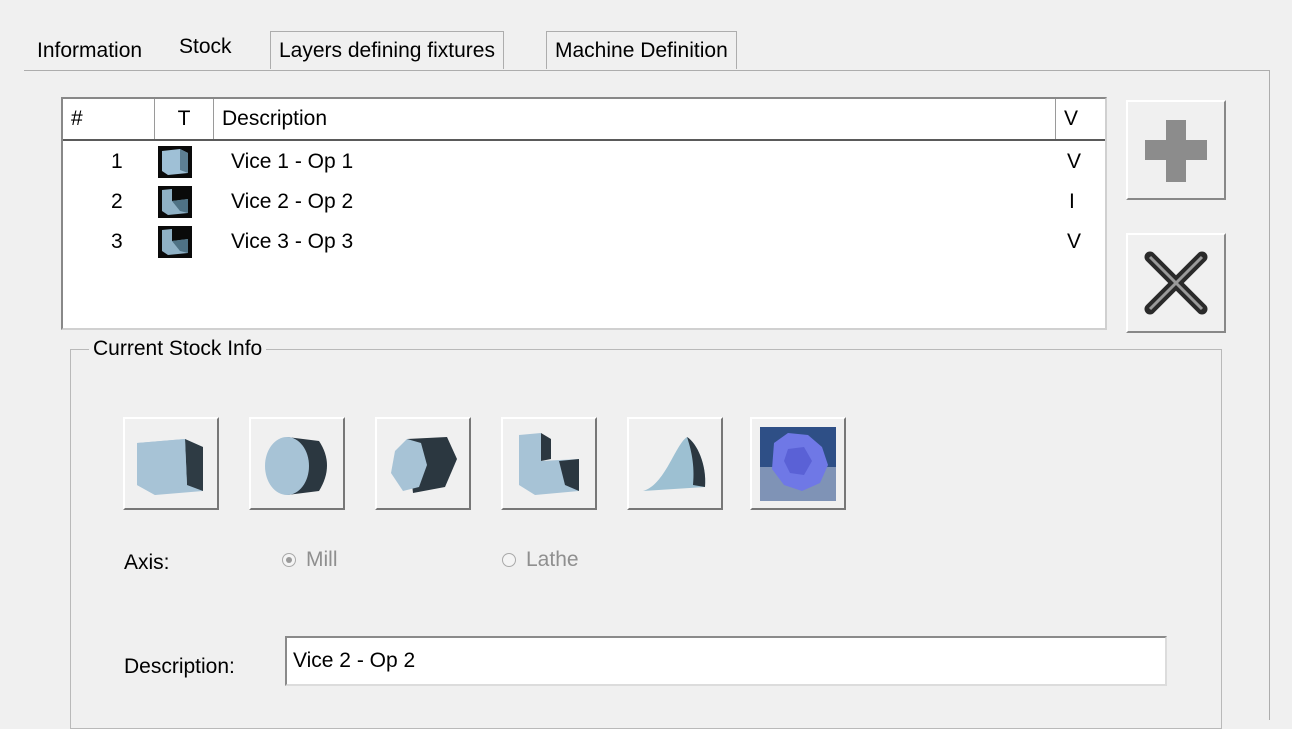 The width and height of the screenshot is (1292, 729). I want to click on col-header-v: V, so click(1080, 119).